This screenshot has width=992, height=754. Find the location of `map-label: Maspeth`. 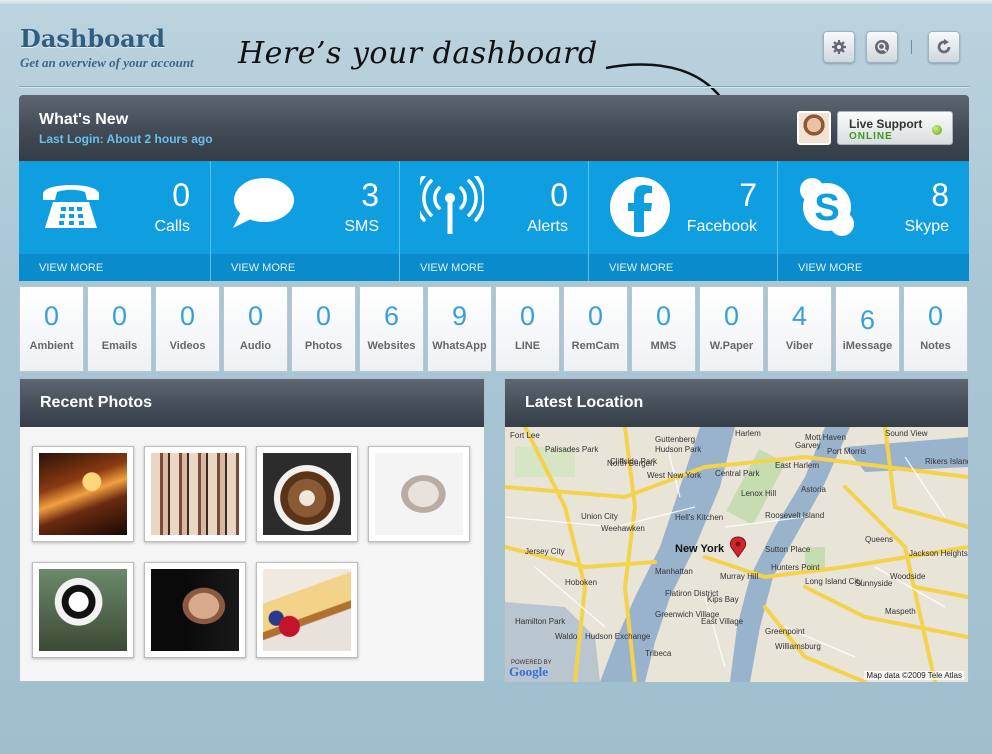

map-label: Maspeth is located at coordinates (900, 611).